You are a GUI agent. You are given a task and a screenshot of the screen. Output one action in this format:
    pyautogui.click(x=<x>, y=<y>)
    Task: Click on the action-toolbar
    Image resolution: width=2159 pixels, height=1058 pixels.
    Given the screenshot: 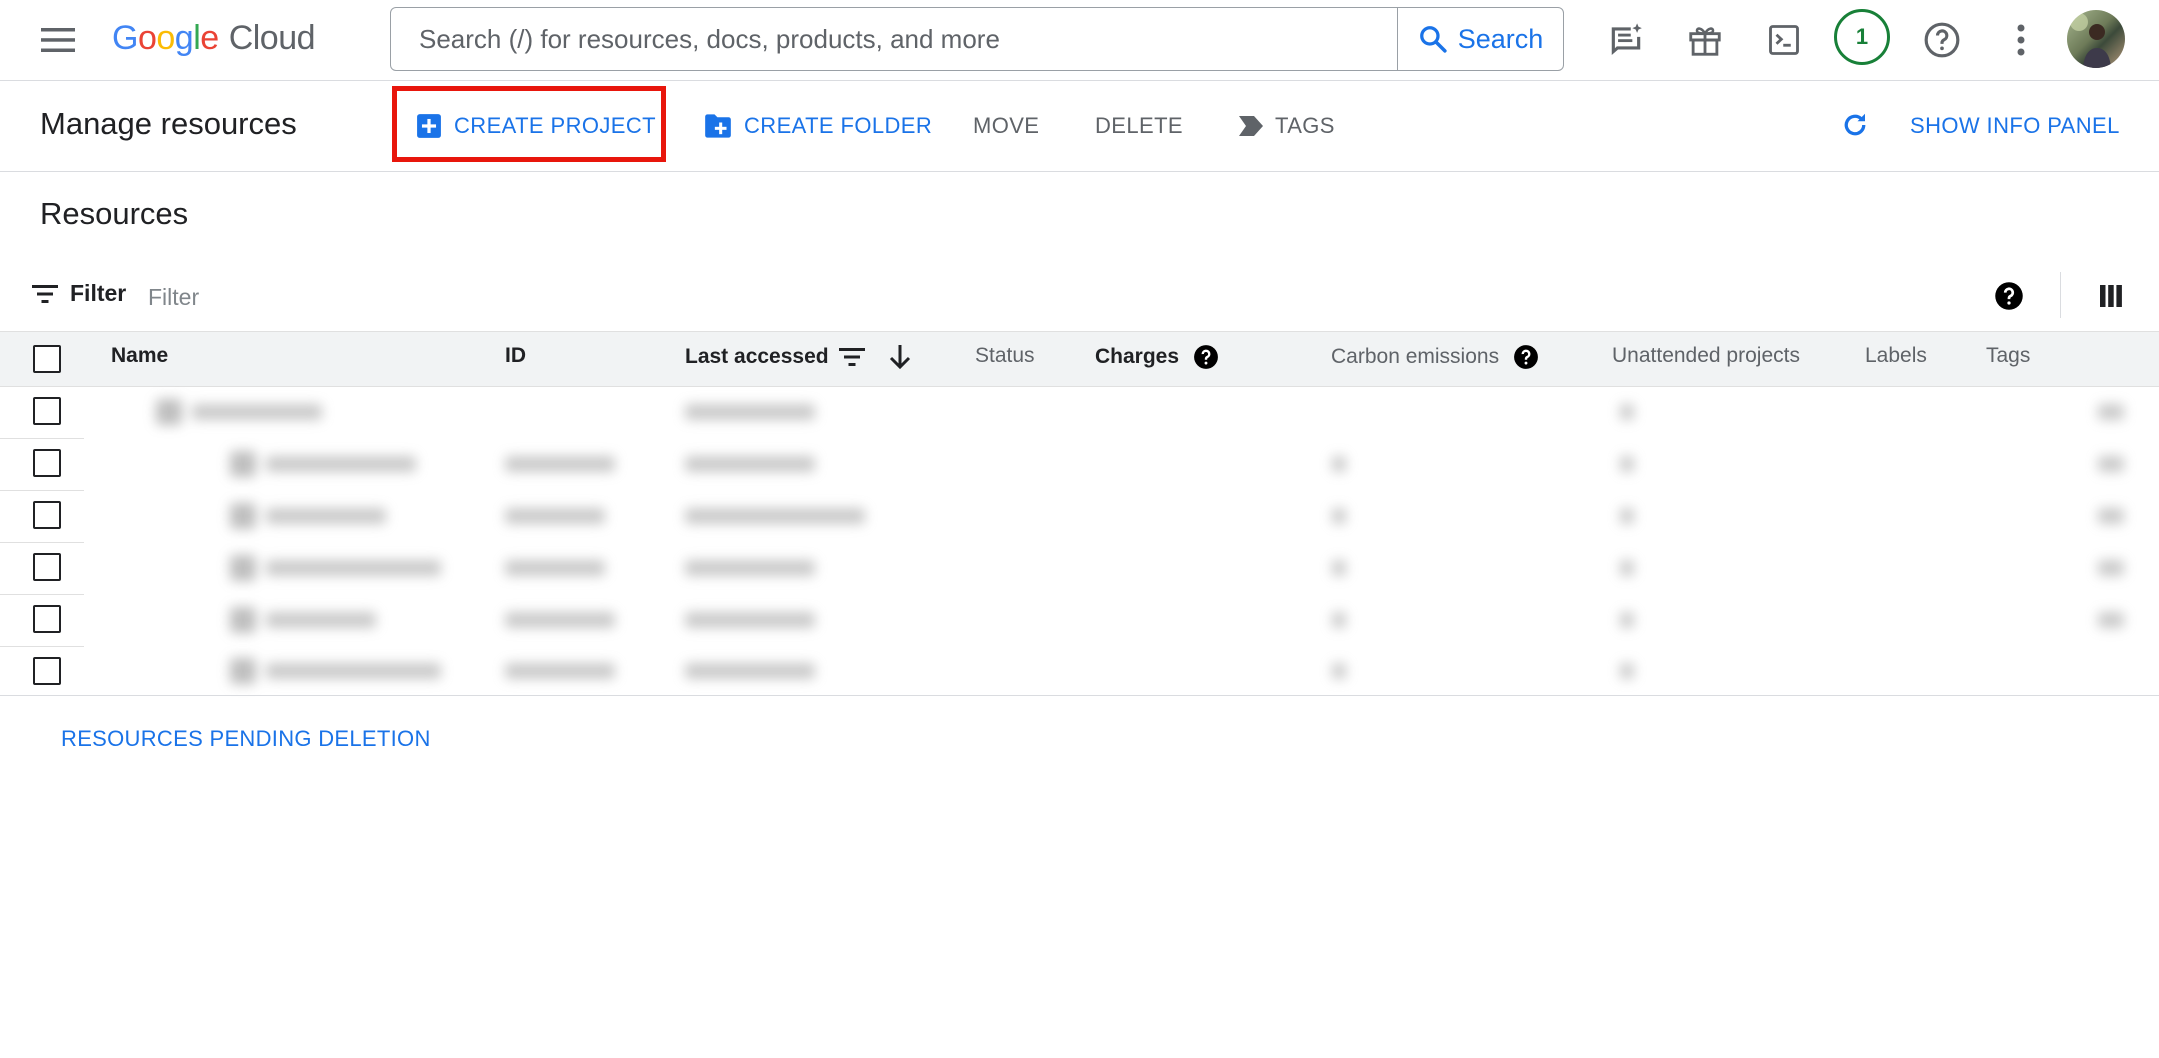 What is the action you would take?
    pyautogui.click(x=1079, y=126)
    